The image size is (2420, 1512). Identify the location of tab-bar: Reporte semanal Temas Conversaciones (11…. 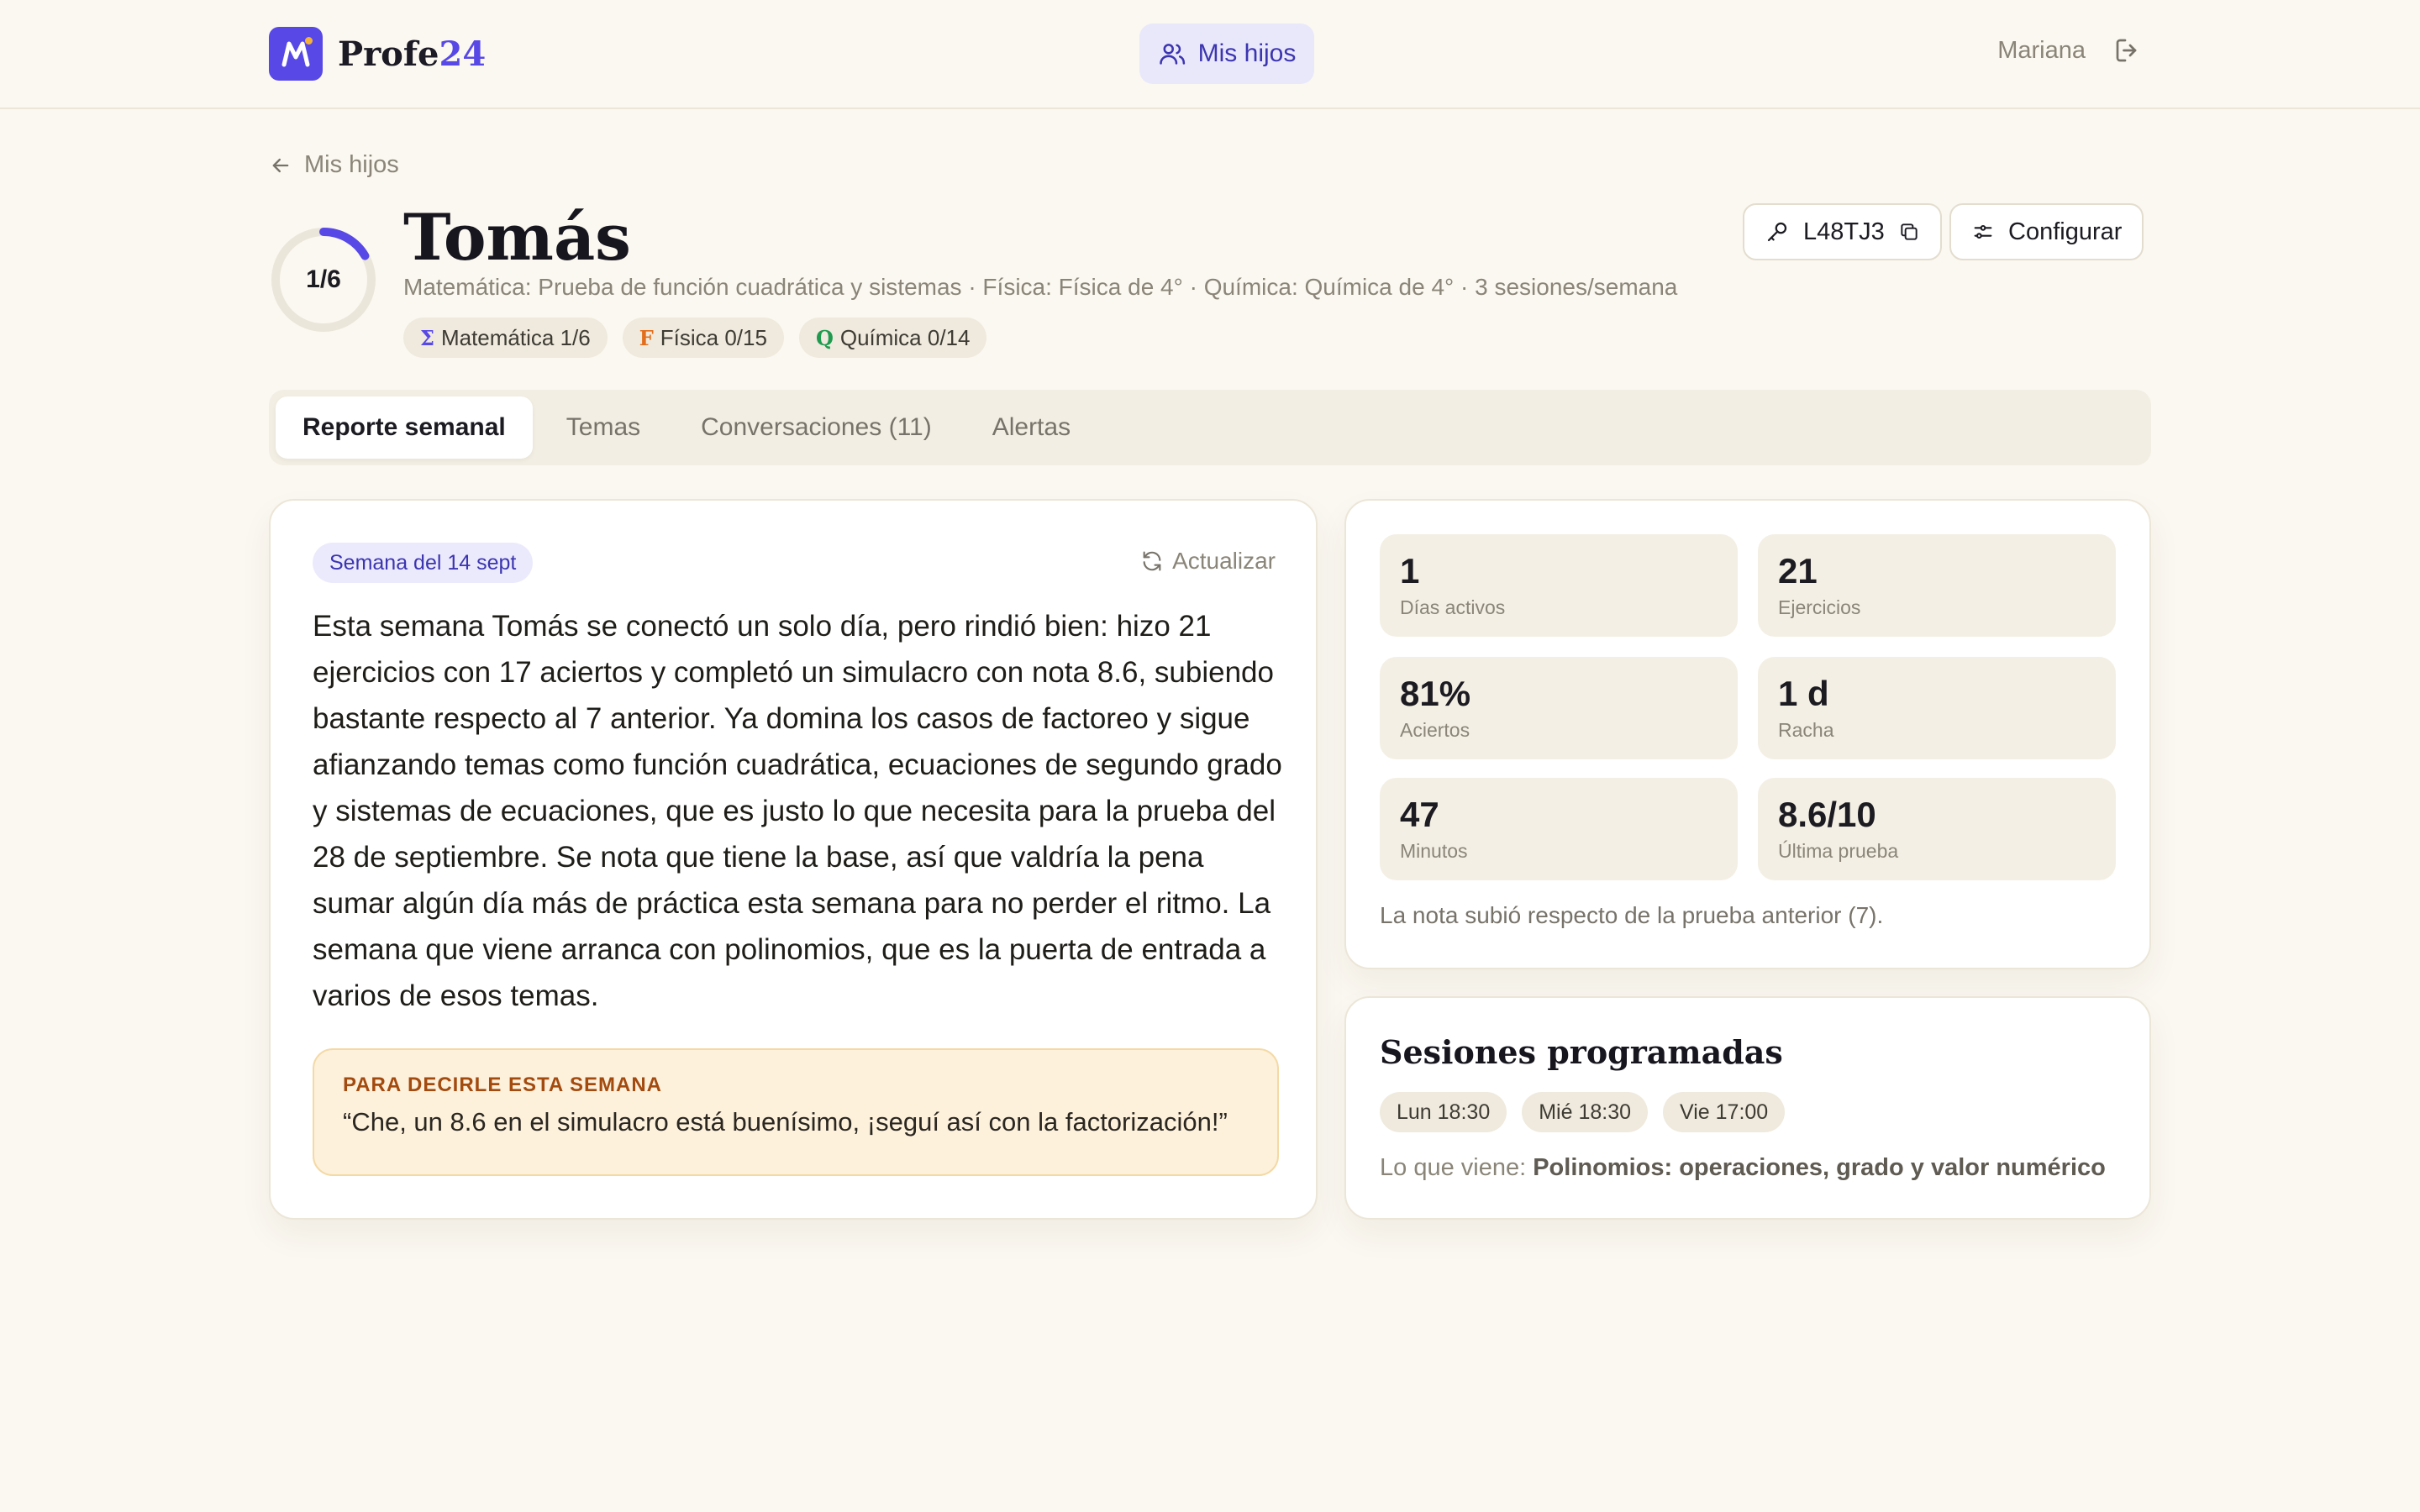
(1210, 427).